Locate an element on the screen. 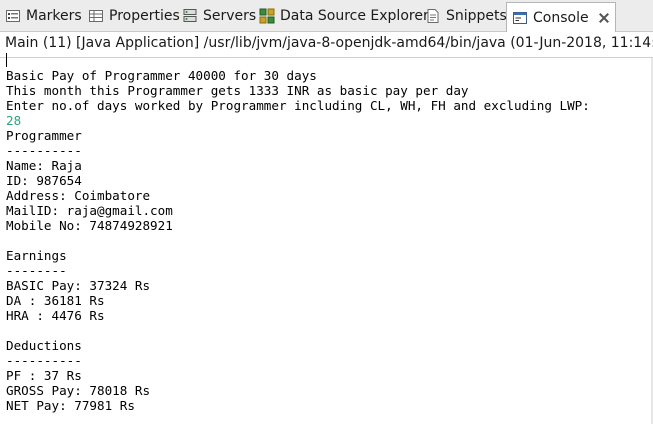 The width and height of the screenshot is (653, 424). console-line: Programmer is located at coordinates (44, 135).